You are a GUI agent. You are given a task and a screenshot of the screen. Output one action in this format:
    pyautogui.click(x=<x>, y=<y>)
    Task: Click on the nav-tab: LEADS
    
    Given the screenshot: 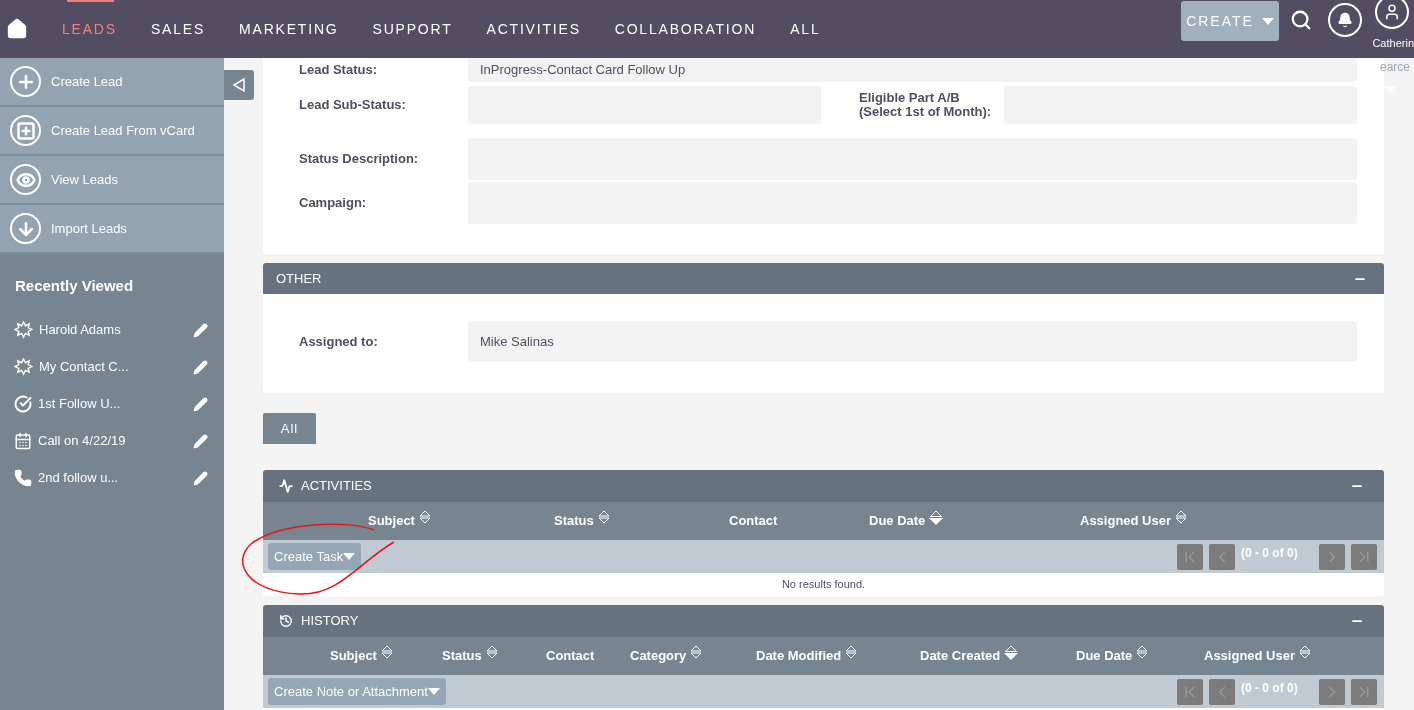 What is the action you would take?
    pyautogui.click(x=89, y=29)
    